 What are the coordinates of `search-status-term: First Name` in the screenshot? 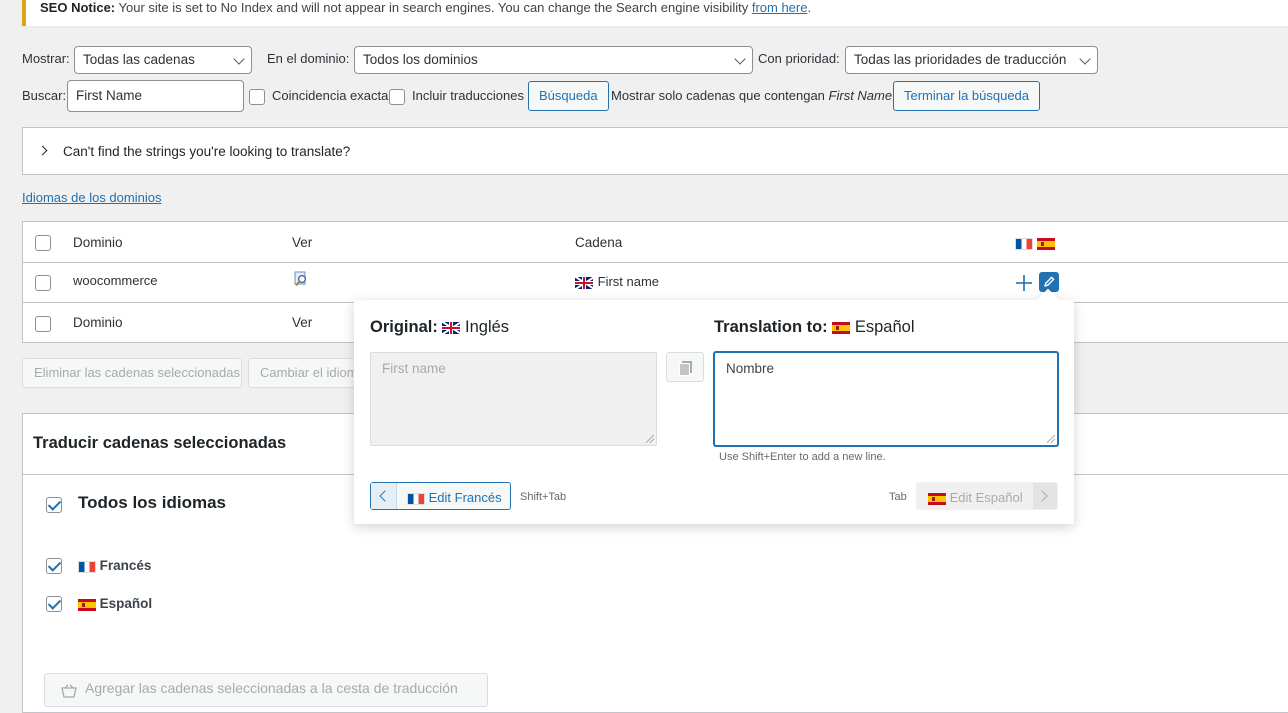 It's located at (860, 95).